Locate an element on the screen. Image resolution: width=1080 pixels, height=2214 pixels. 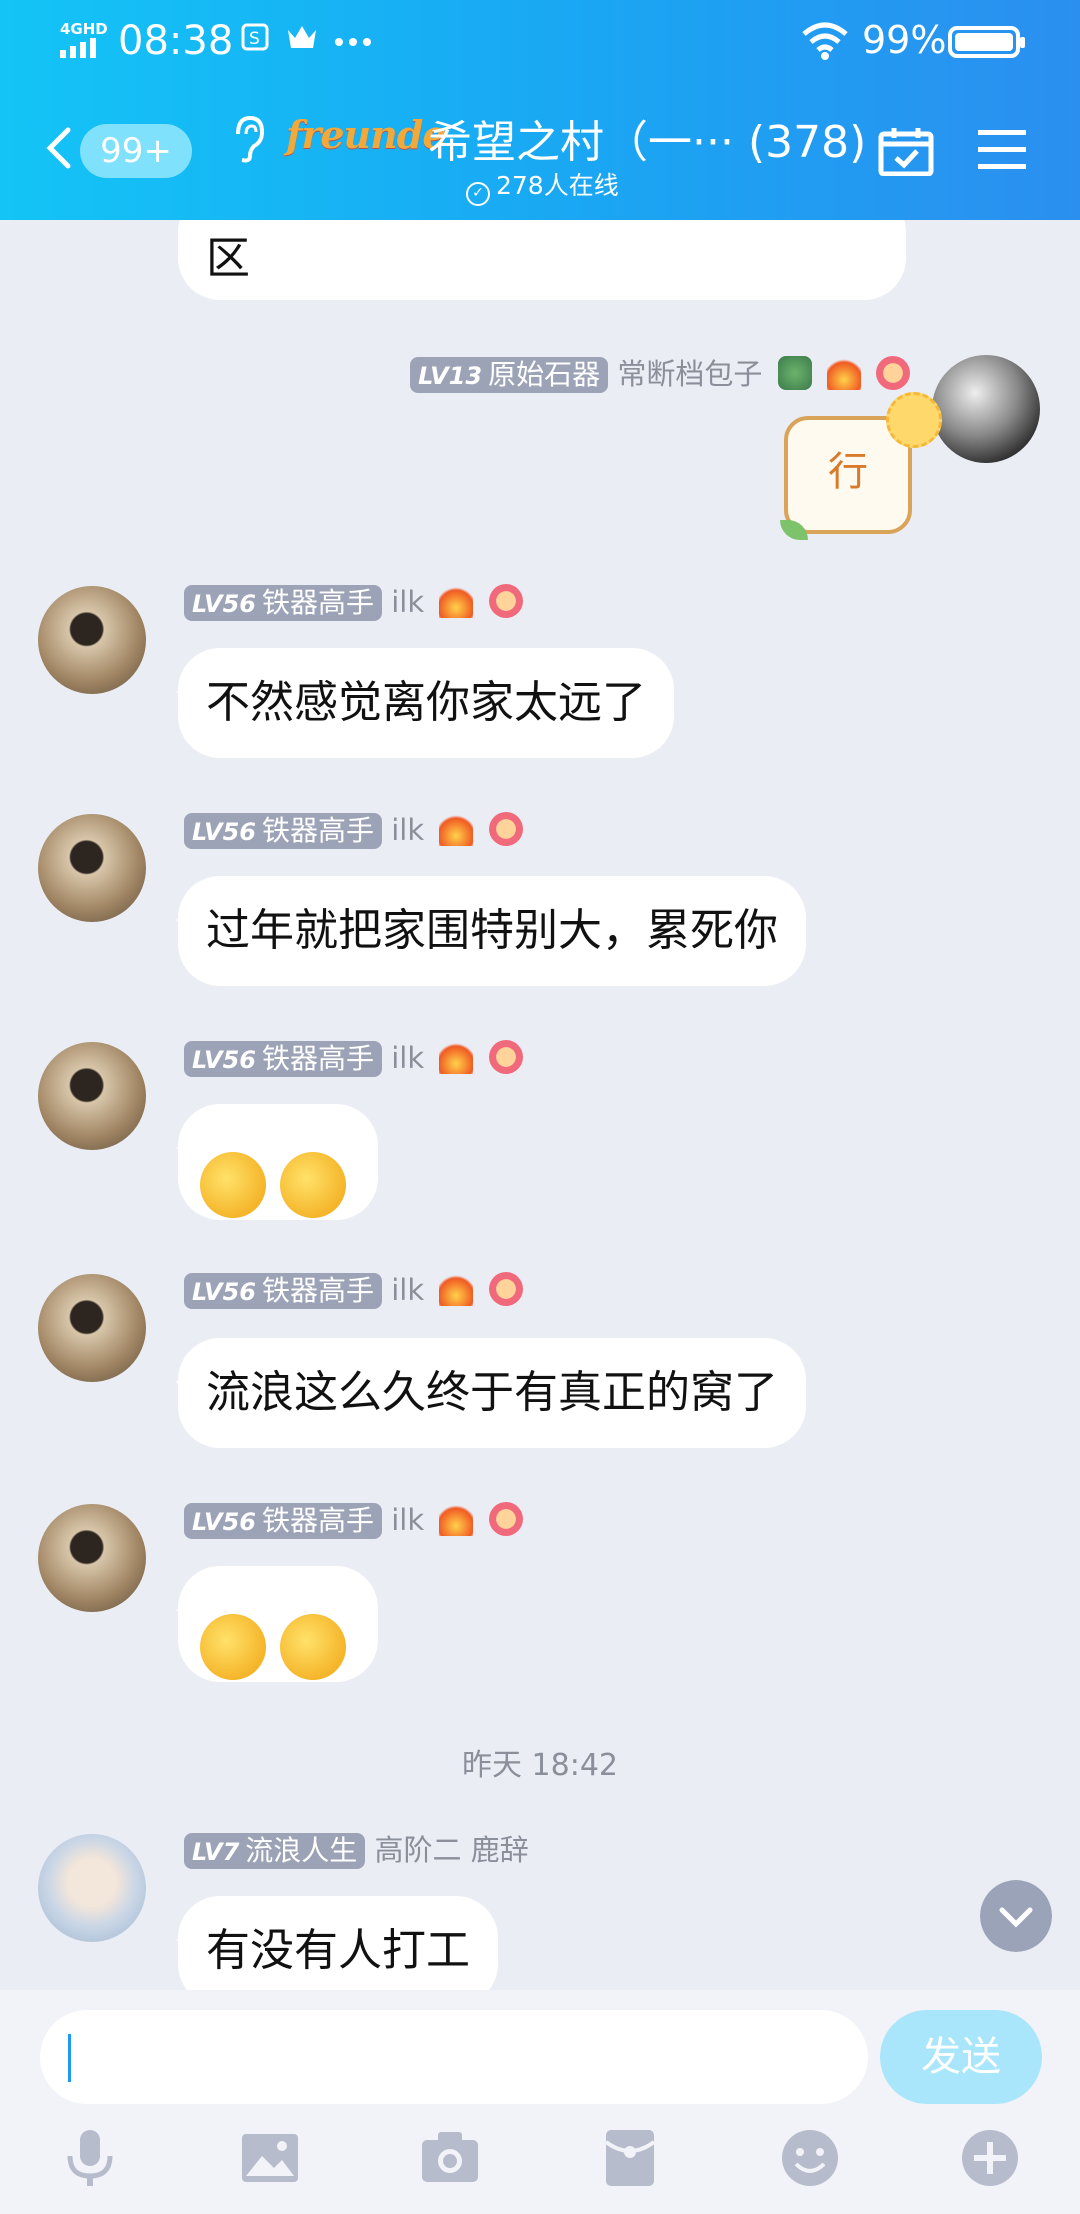
ear-icon is located at coordinates (248, 139).